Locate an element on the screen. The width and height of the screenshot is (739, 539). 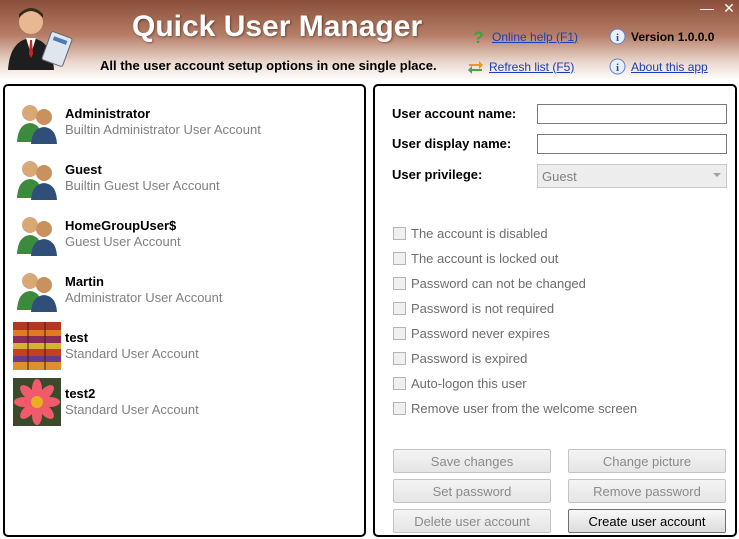
option-label: The account is locked out is located at coordinates (485, 258).